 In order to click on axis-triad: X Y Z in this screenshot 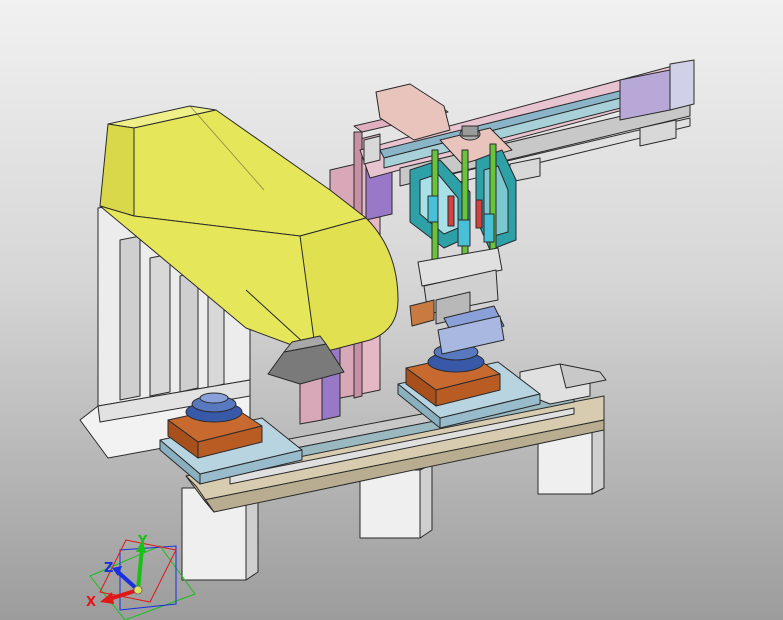, I will do `click(141, 577)`.